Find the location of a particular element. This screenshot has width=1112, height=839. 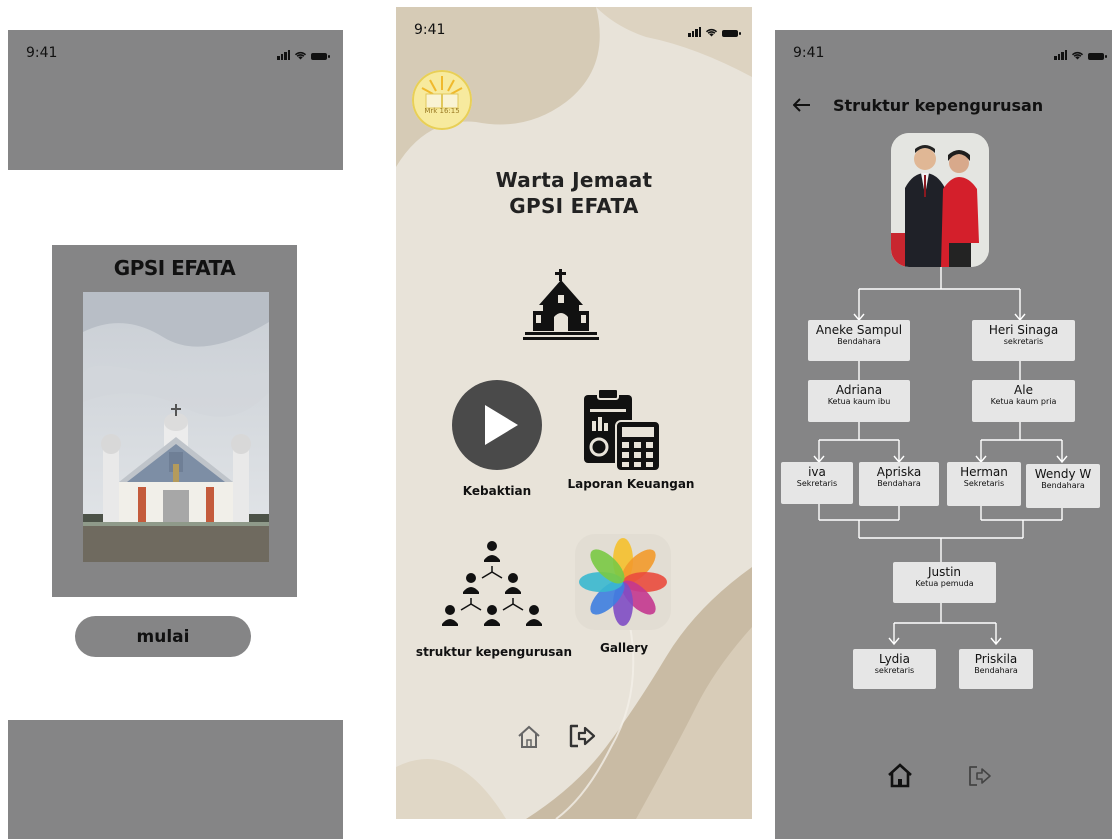

node-herman: Herman Sekretaris is located at coordinates (984, 484).